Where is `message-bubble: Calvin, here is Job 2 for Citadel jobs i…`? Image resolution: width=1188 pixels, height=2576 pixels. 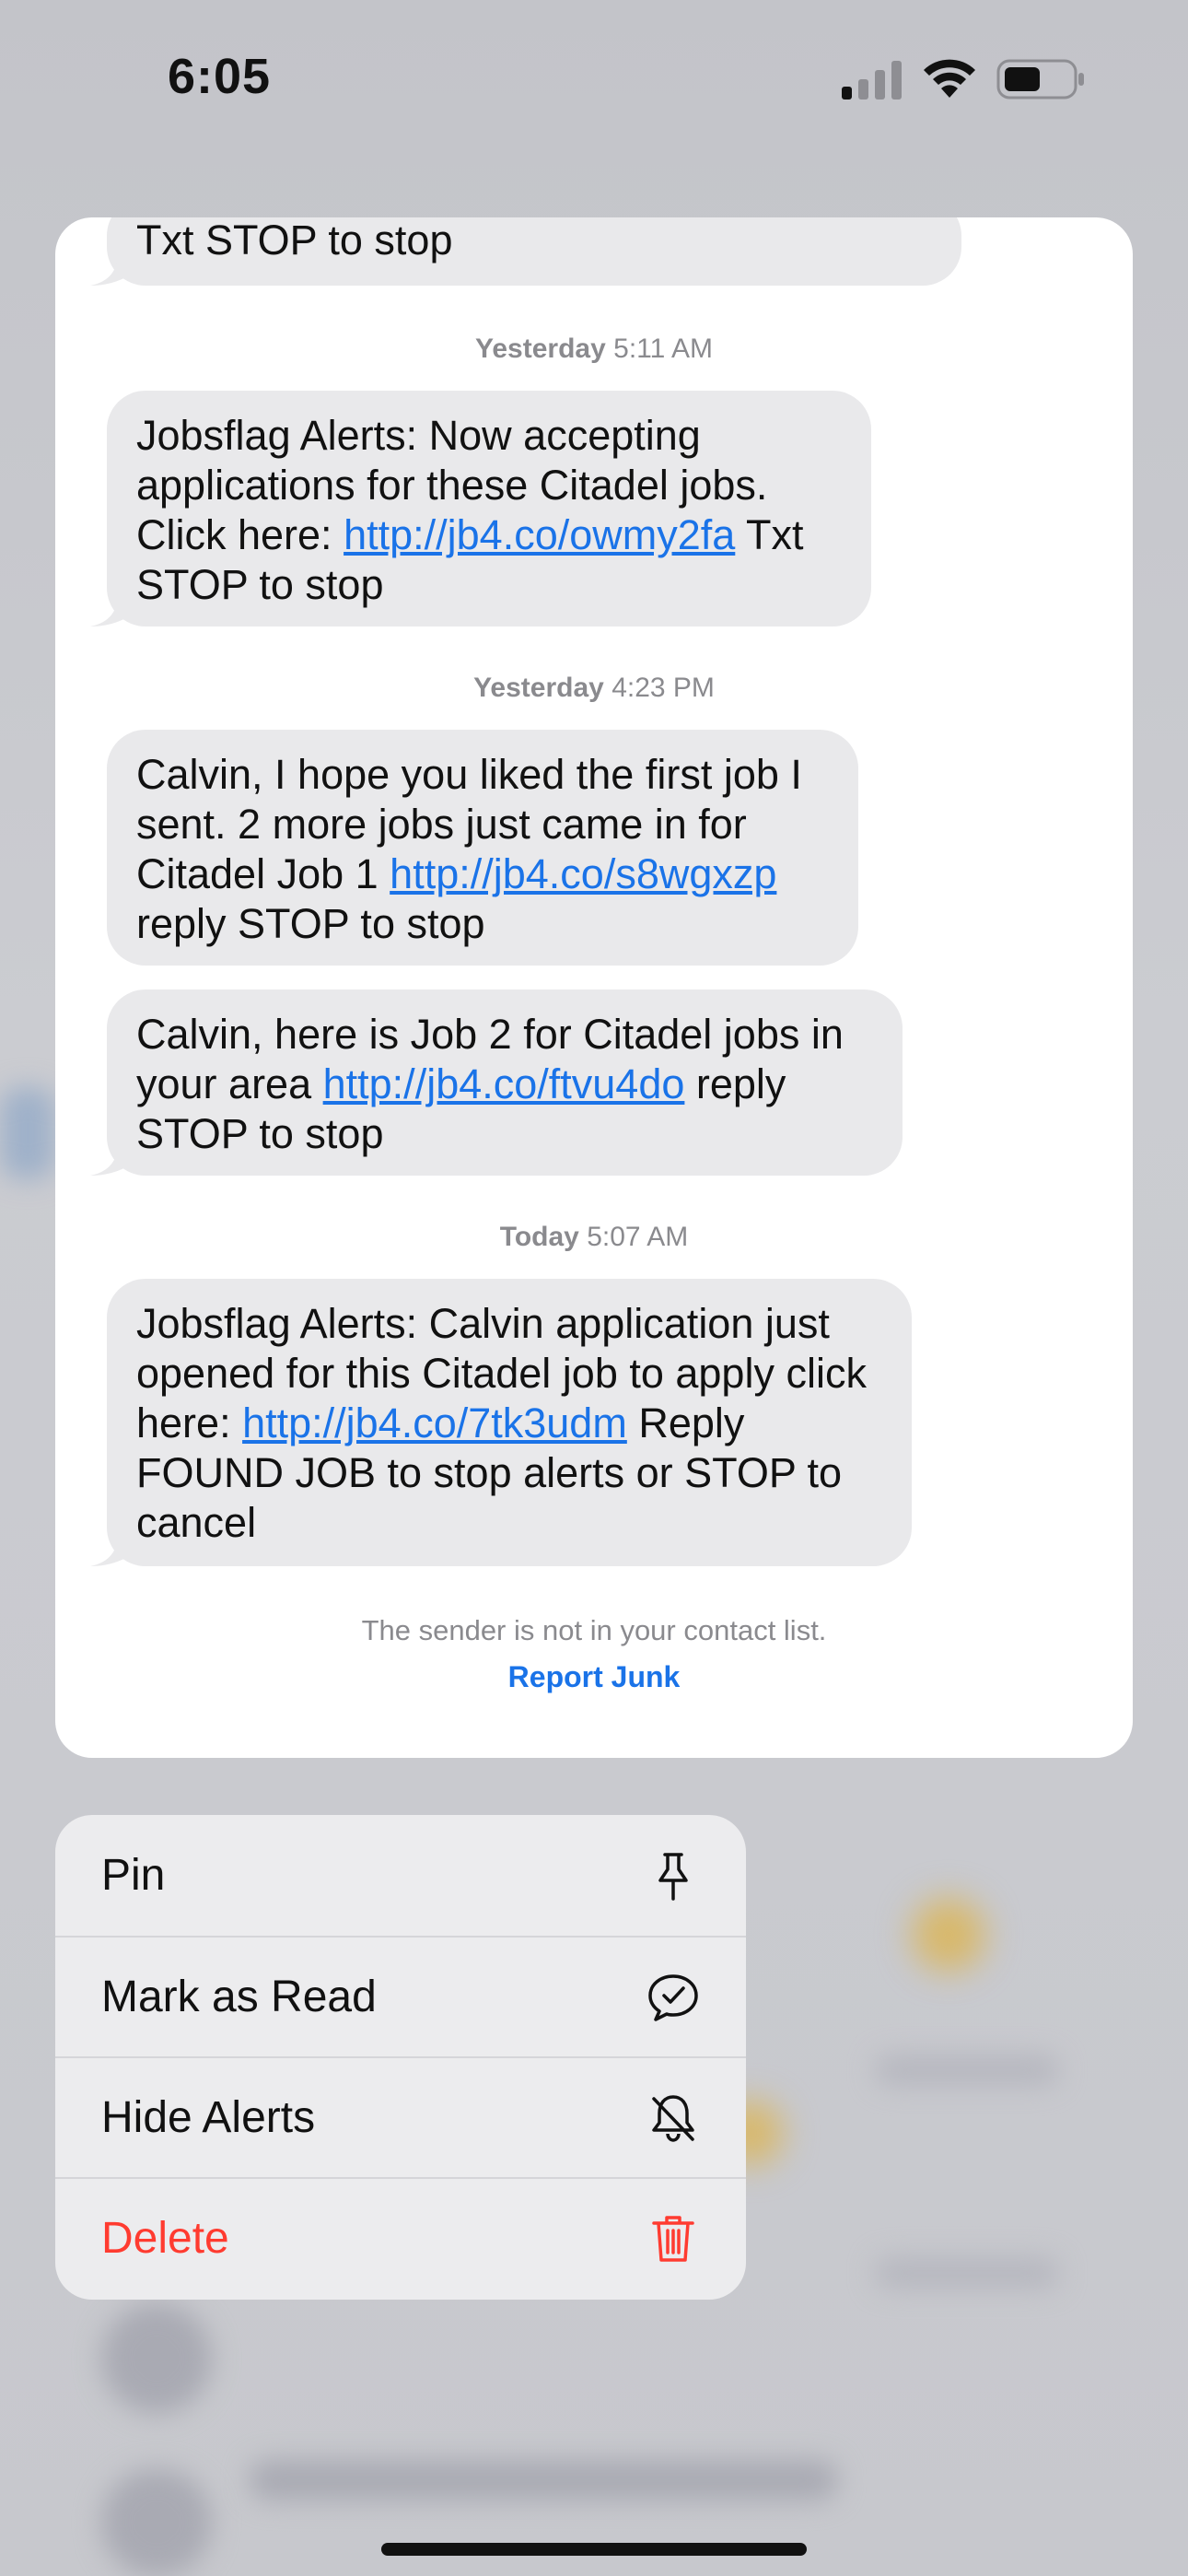 message-bubble: Calvin, here is Job 2 for Citadel jobs i… is located at coordinates (496, 1082).